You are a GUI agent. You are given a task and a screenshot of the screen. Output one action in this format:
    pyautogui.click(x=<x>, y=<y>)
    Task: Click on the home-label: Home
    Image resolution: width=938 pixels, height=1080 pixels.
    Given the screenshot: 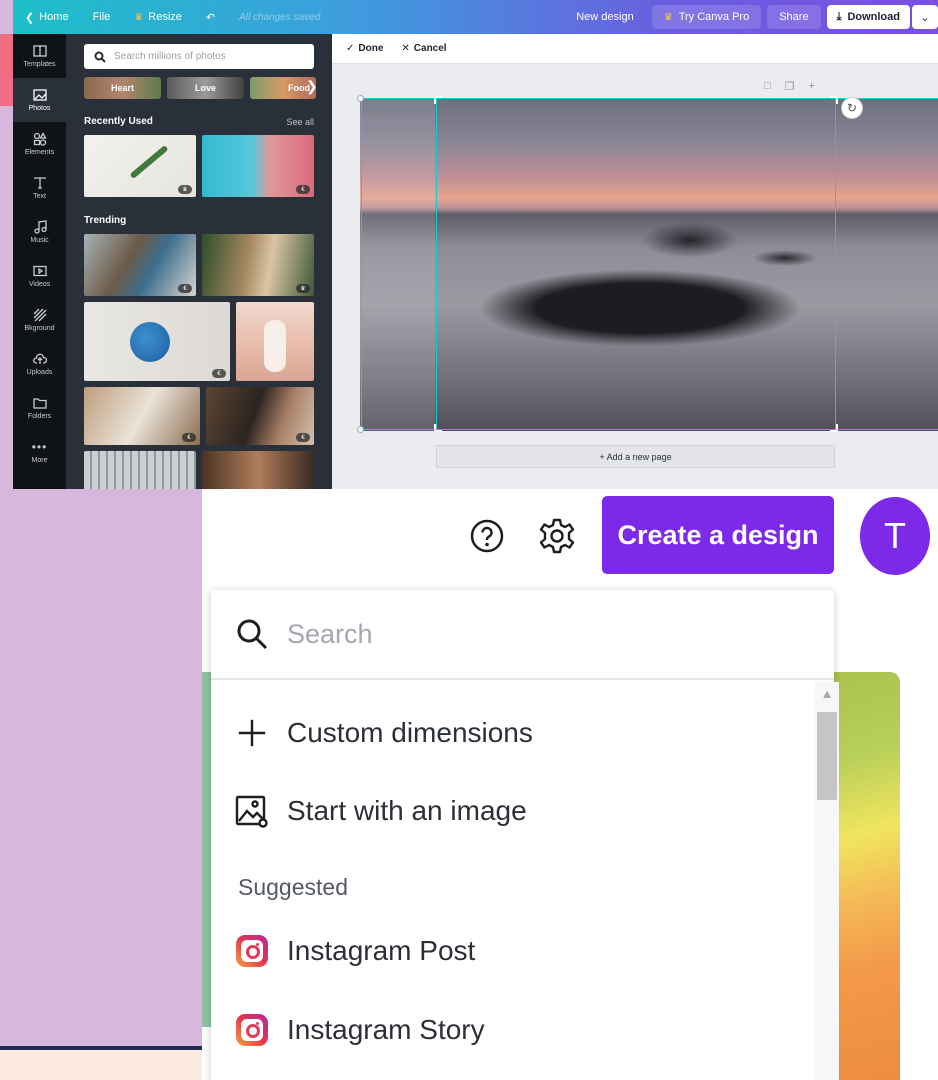 What is the action you would take?
    pyautogui.click(x=54, y=17)
    